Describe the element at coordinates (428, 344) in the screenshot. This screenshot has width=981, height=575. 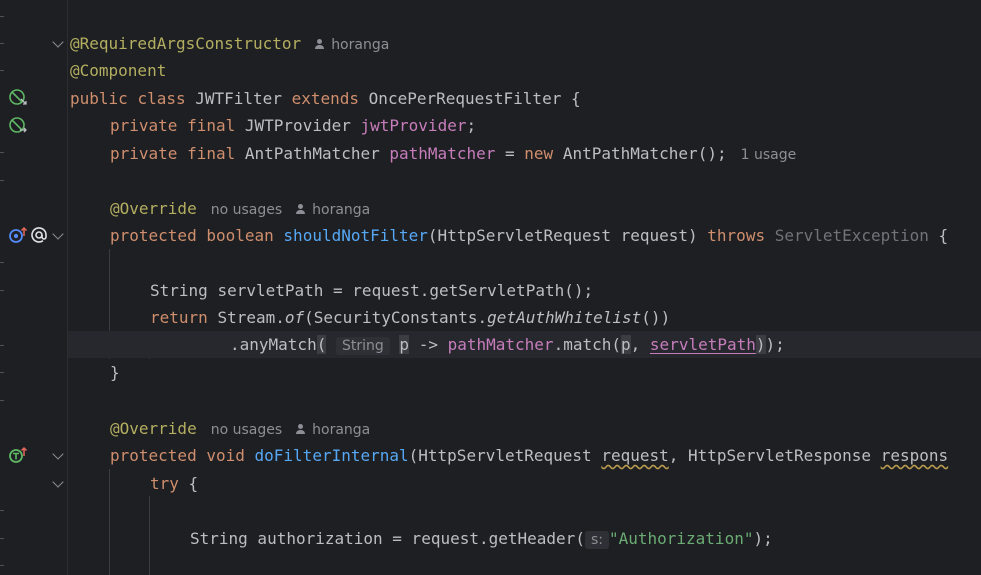
I see `arrow: ->` at that location.